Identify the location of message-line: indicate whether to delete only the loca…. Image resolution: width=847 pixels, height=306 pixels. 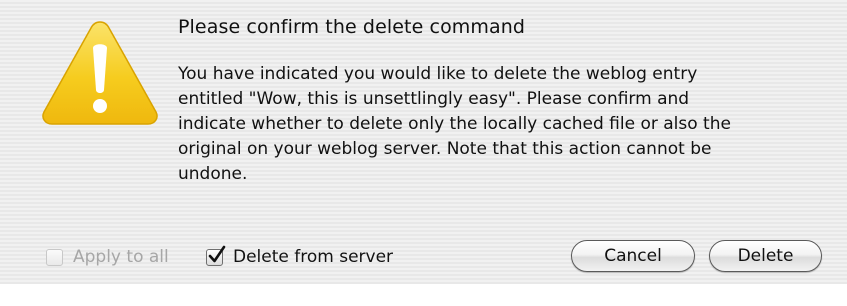
(454, 124).